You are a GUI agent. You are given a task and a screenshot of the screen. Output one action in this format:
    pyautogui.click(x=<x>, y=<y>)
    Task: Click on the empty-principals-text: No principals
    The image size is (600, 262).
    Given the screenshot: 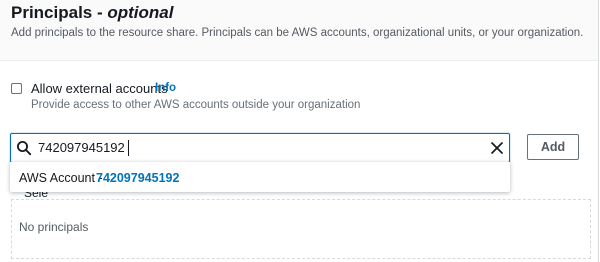 What is the action you would take?
    pyautogui.click(x=54, y=227)
    